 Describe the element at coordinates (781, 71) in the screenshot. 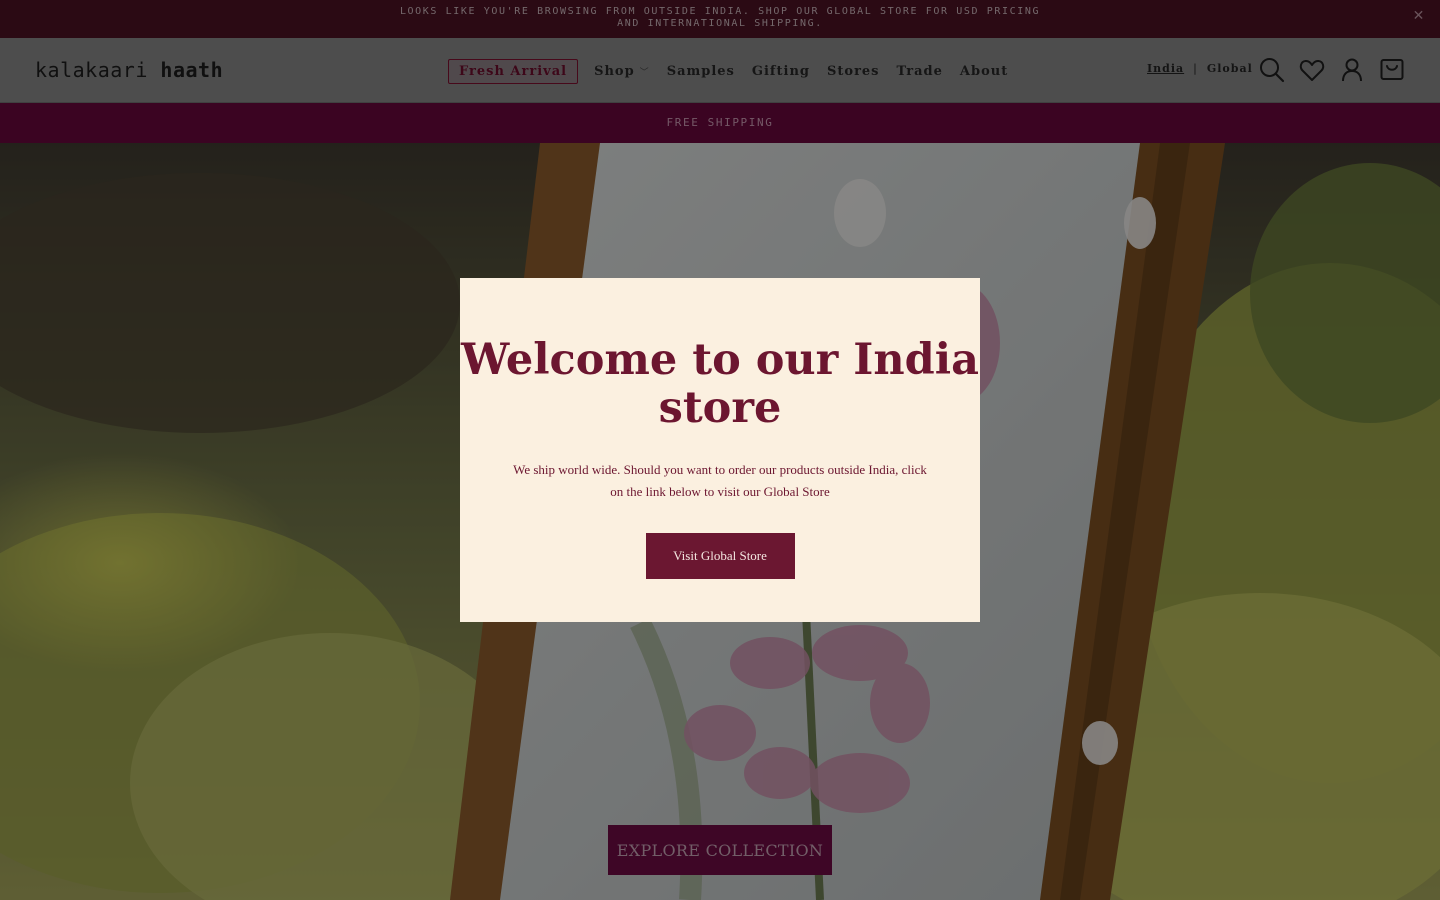

I see `nav-gifting: Gifting` at that location.